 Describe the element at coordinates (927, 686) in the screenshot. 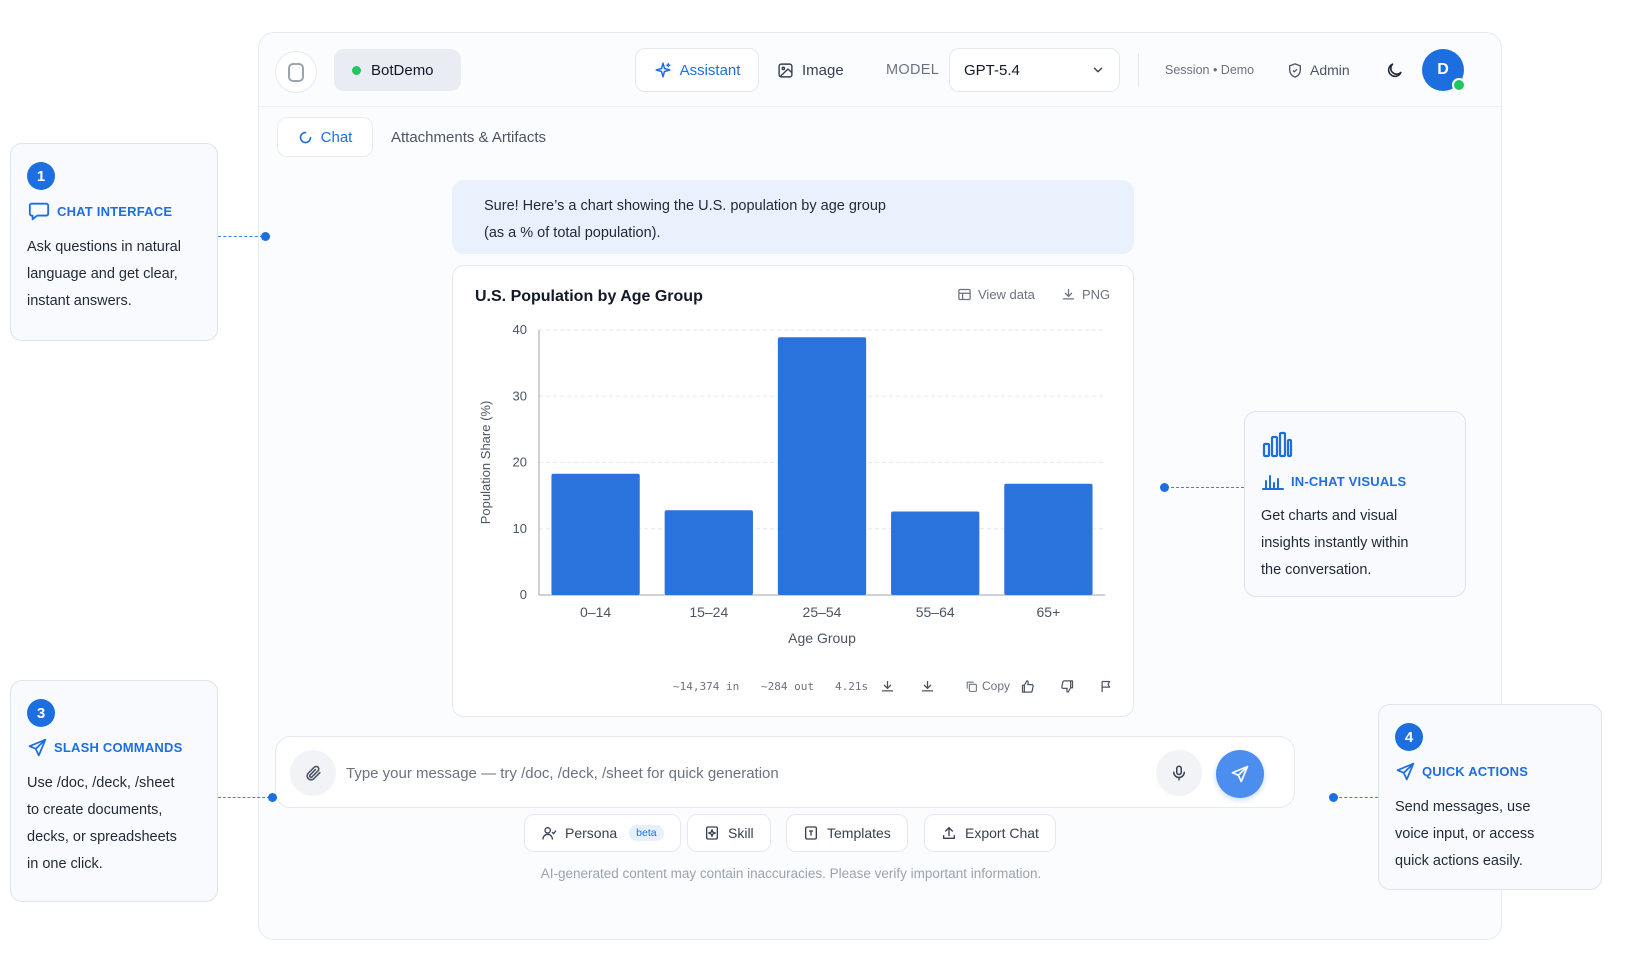

I see `download-file-button` at that location.